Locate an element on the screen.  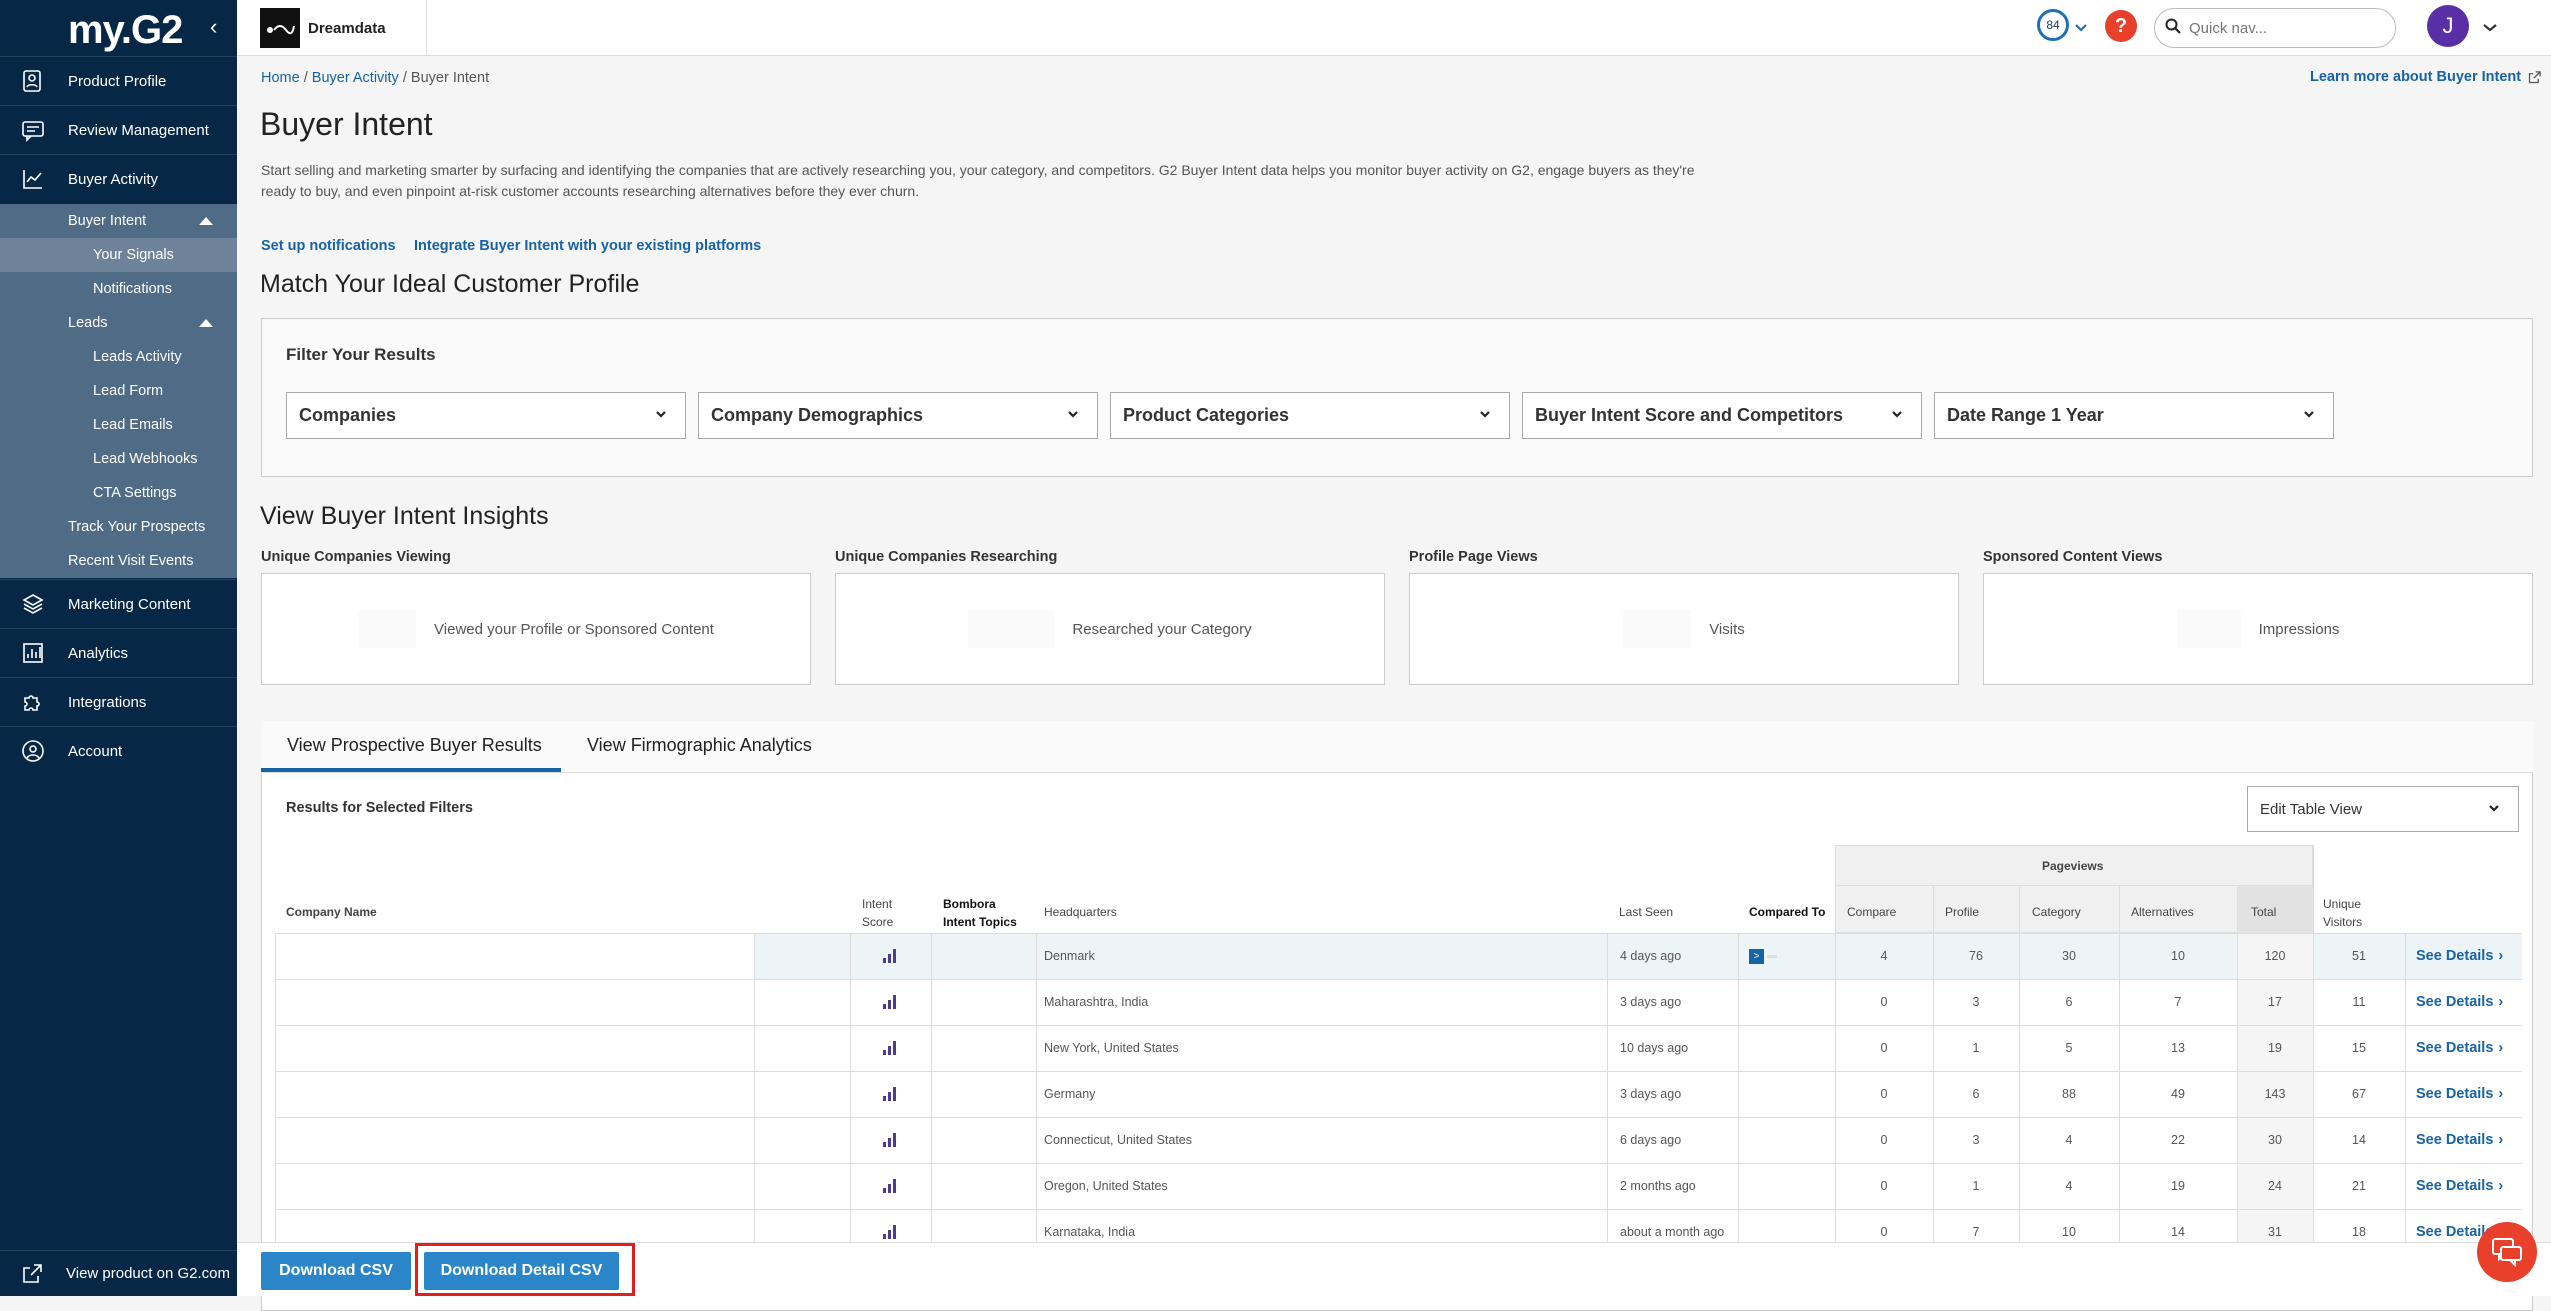
sidebar-item-leads: Leads is located at coordinates (118, 323).